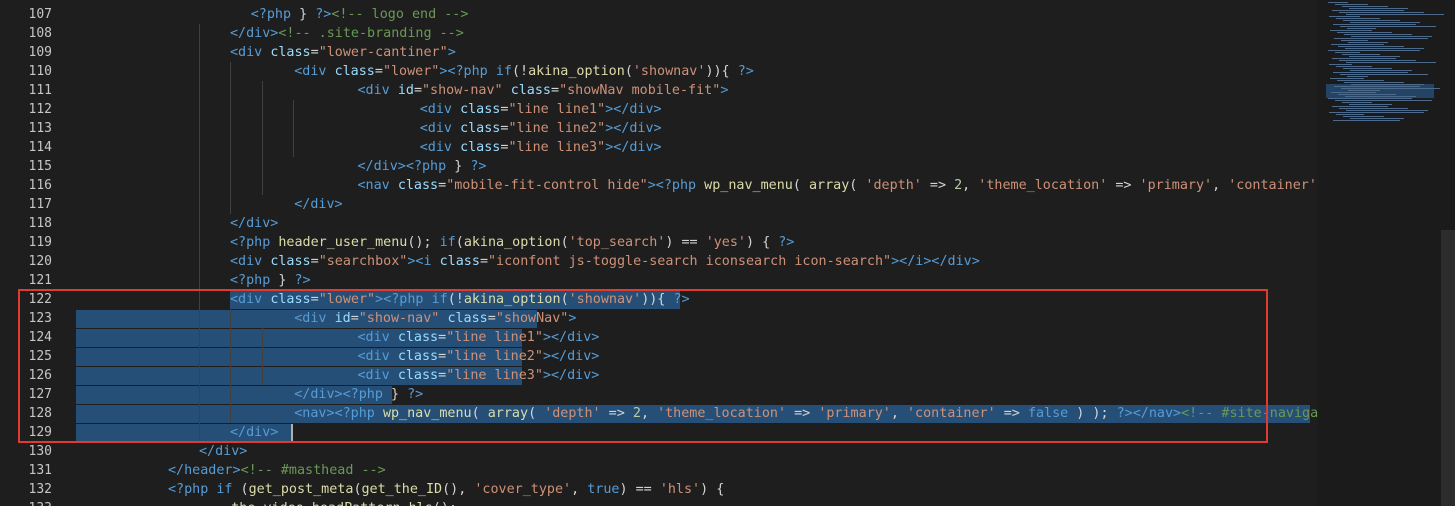  I want to click on code-token: <!-- .site-branding -->, so click(371, 33).